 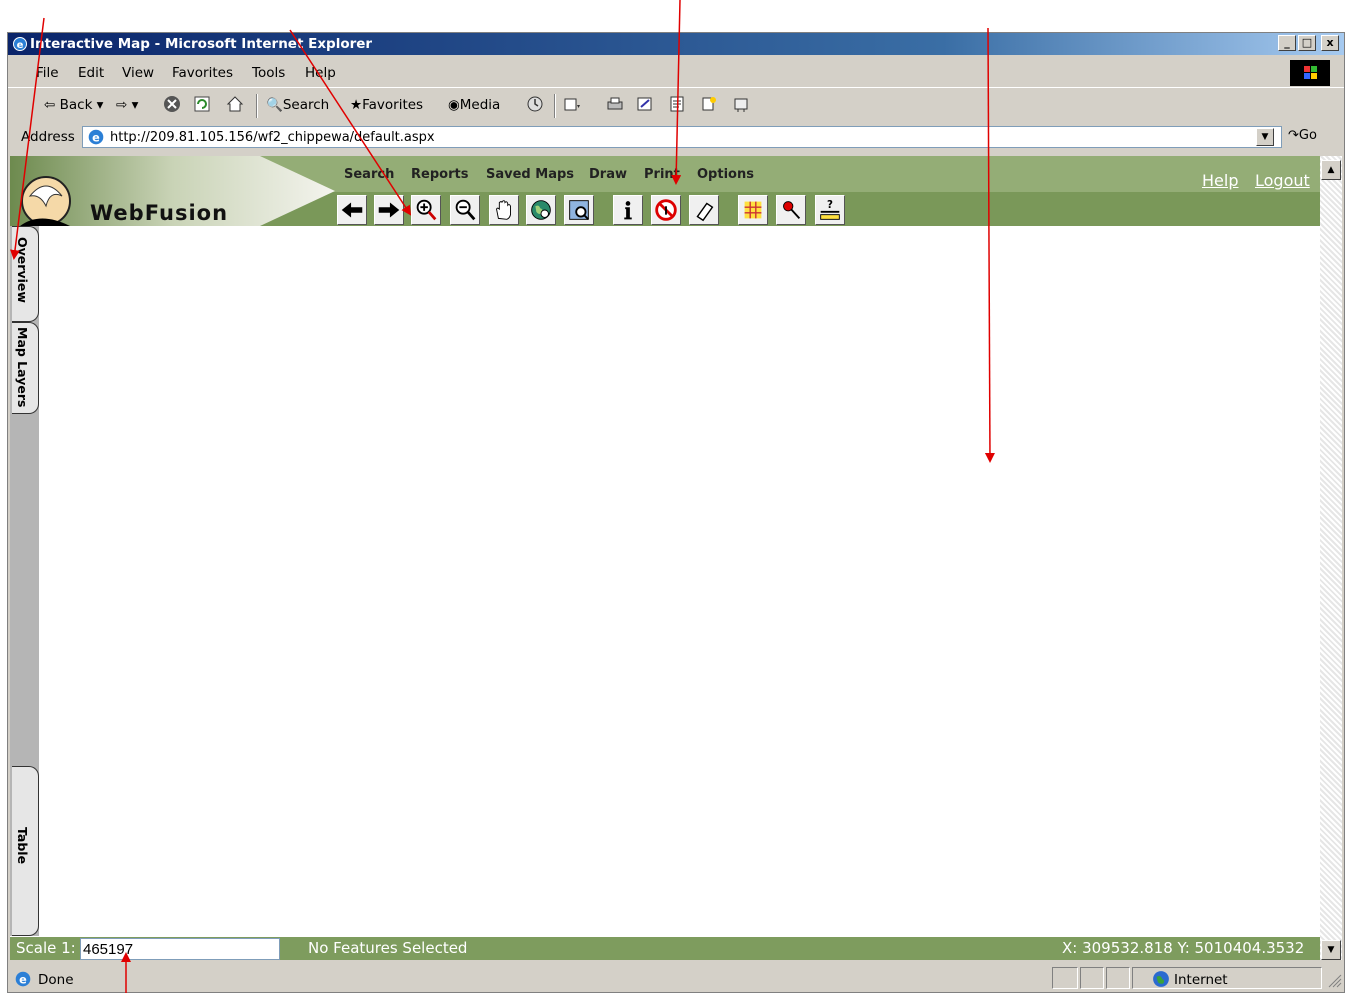 I want to click on menu-favorites: Favorites, so click(x=202, y=73).